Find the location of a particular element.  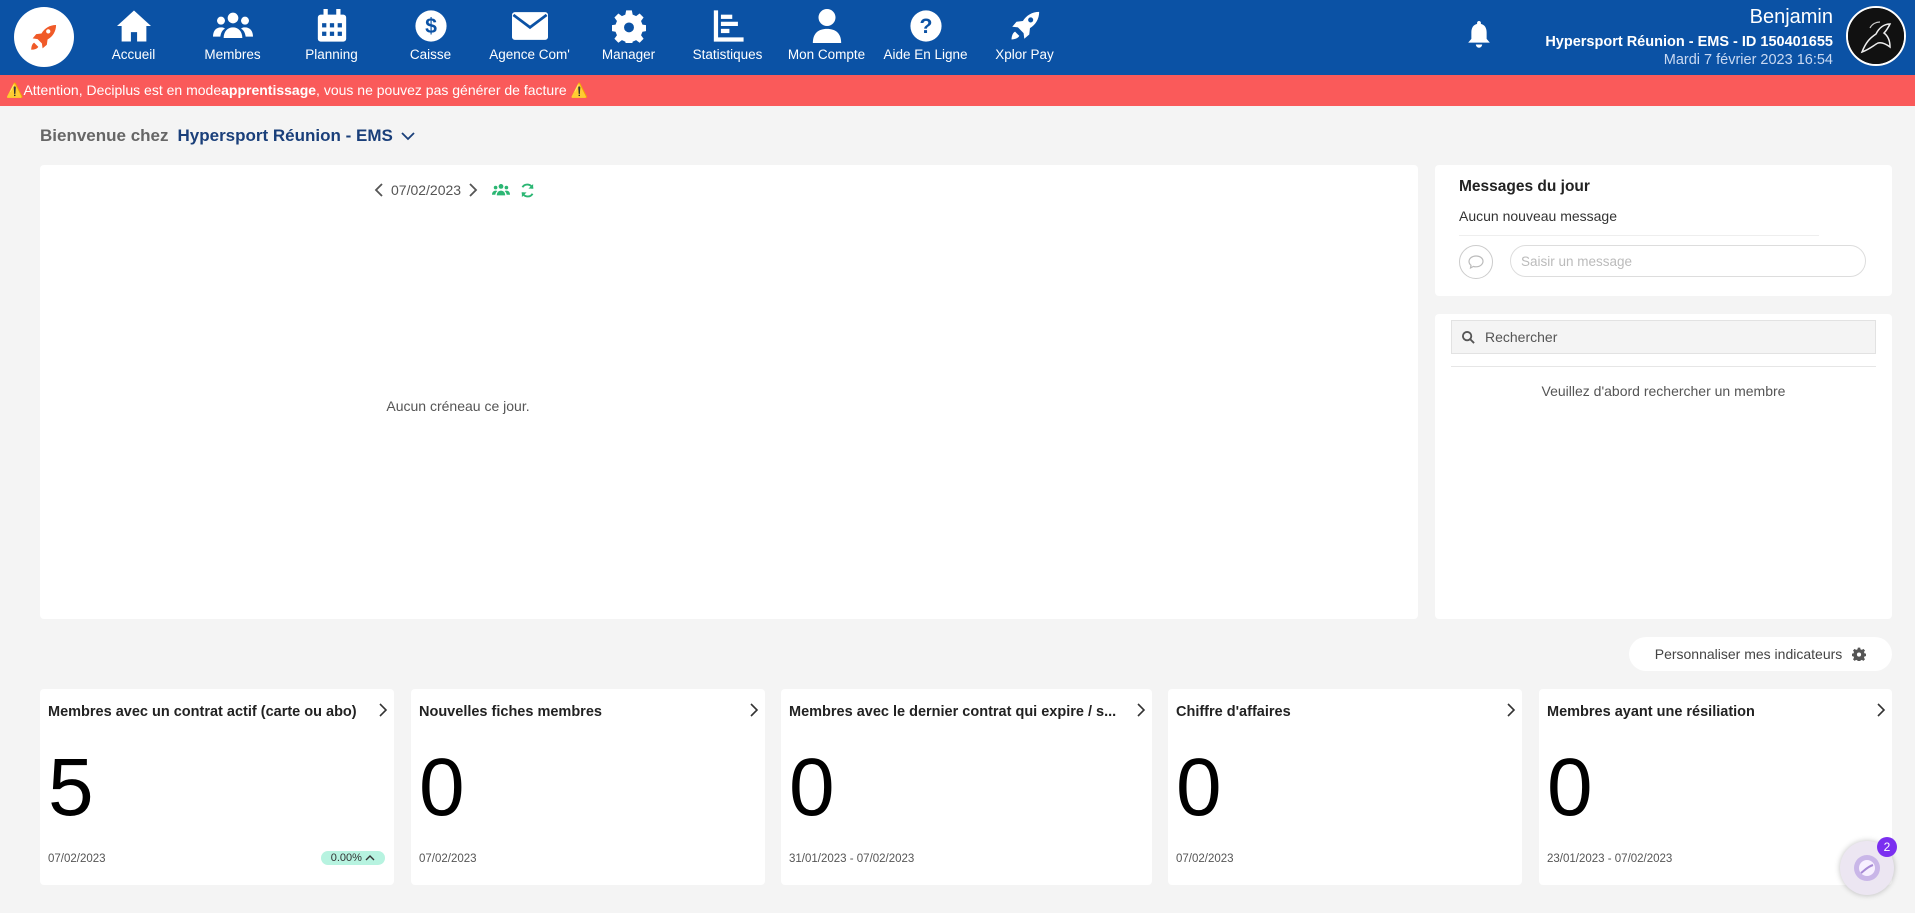

nav-agence-com: Agence Com' is located at coordinates (529, 37).